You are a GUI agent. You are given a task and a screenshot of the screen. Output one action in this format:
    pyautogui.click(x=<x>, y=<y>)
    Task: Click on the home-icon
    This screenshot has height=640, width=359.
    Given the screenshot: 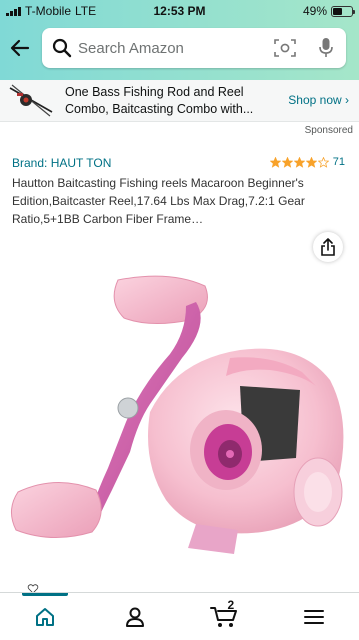 What is the action you would take?
    pyautogui.click(x=44, y=617)
    